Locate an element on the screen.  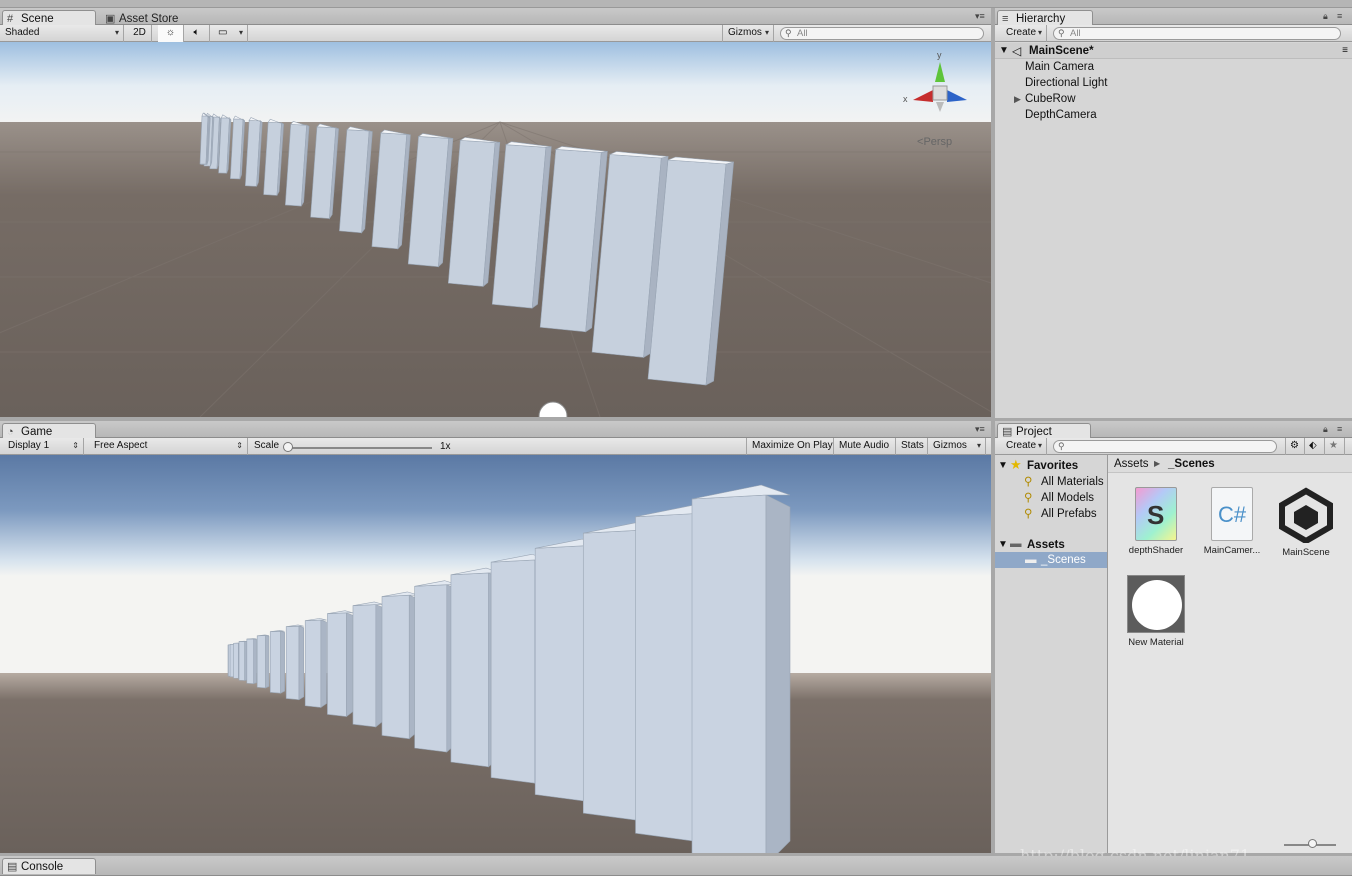
hierarchy-toolbar: Create ▾ ⚲ All is located at coordinates (1173, 33).